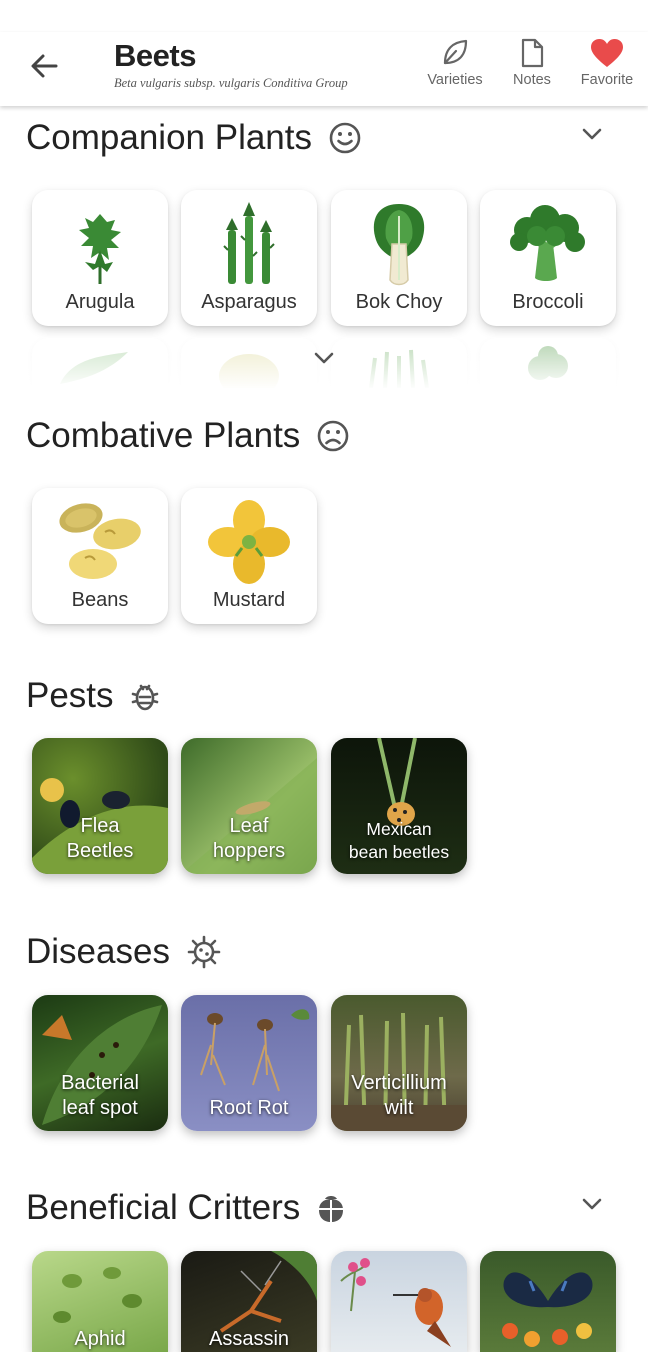 The height and width of the screenshot is (1352, 648). What do you see at coordinates (155, 55) in the screenshot?
I see `page-title: Beets` at bounding box center [155, 55].